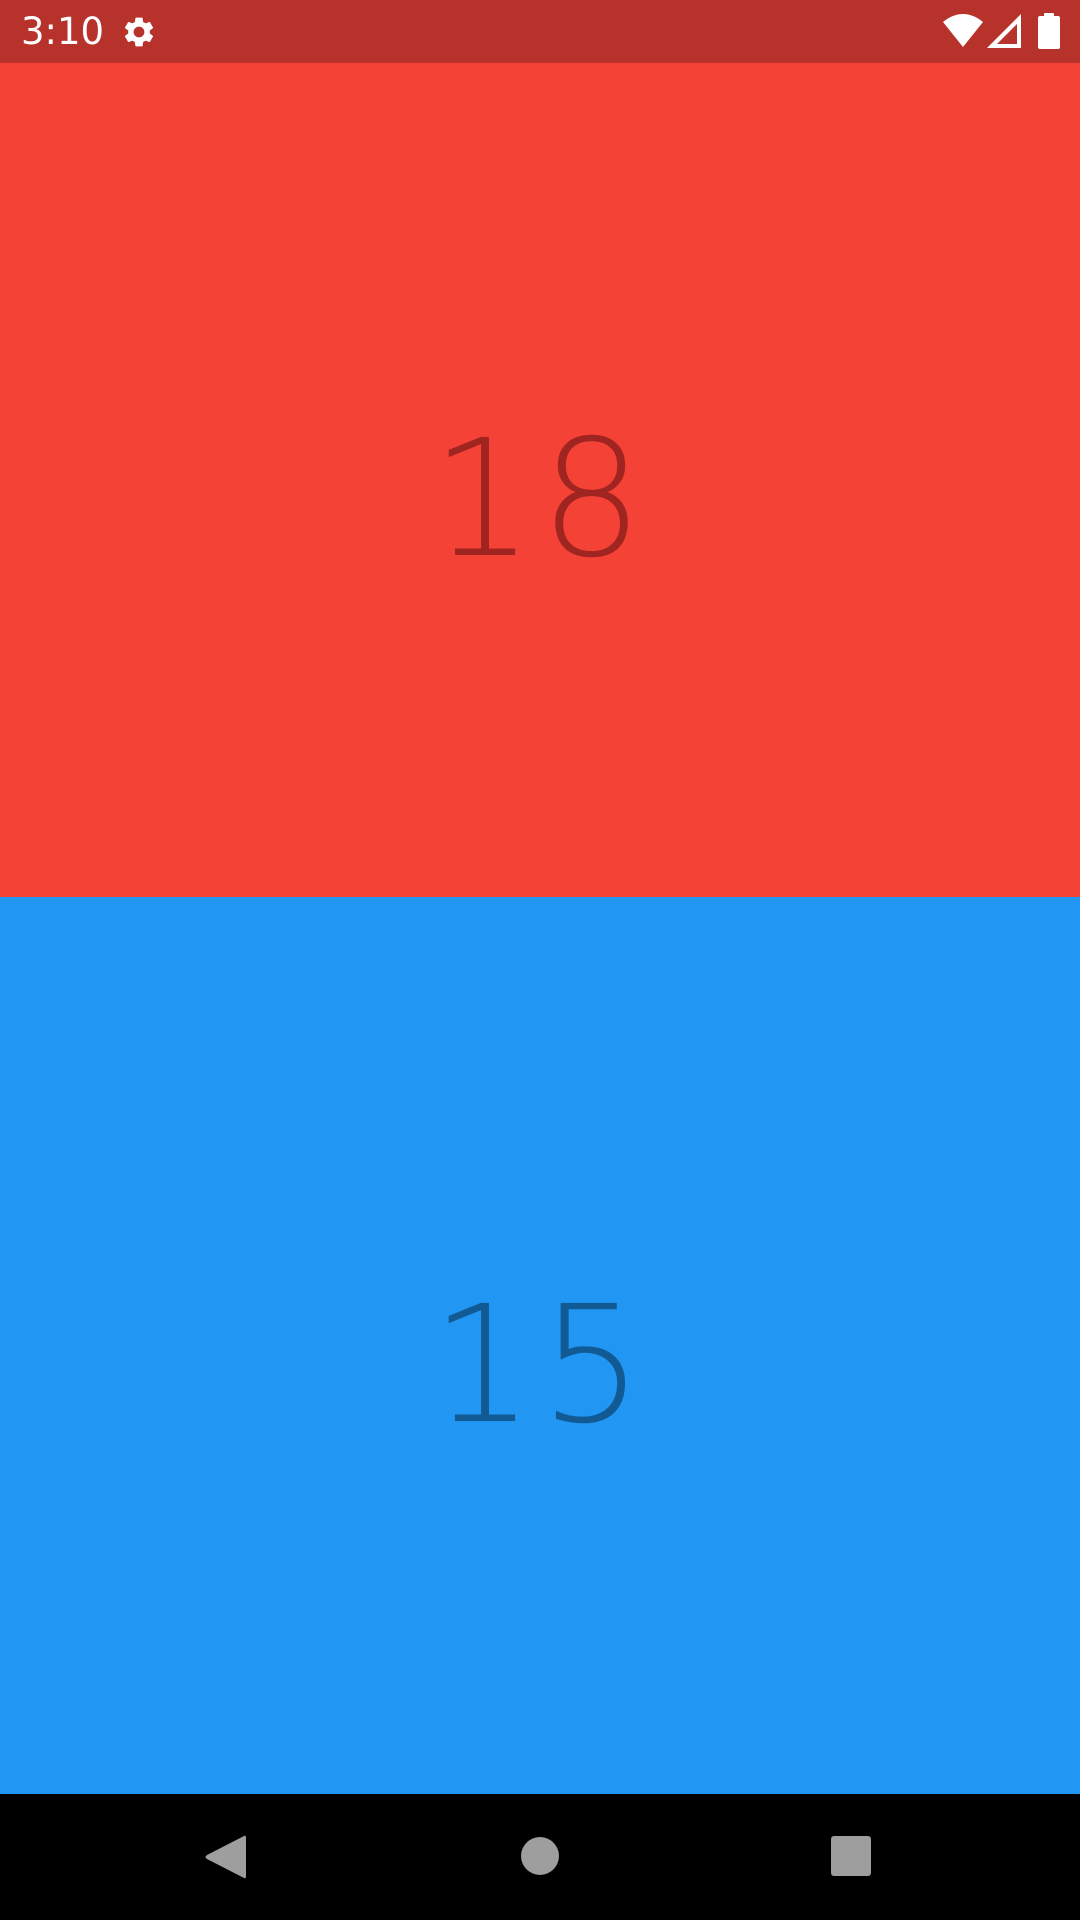 The image size is (1080, 1920). Describe the element at coordinates (540, 1365) in the screenshot. I see `player-two-score: 15` at that location.